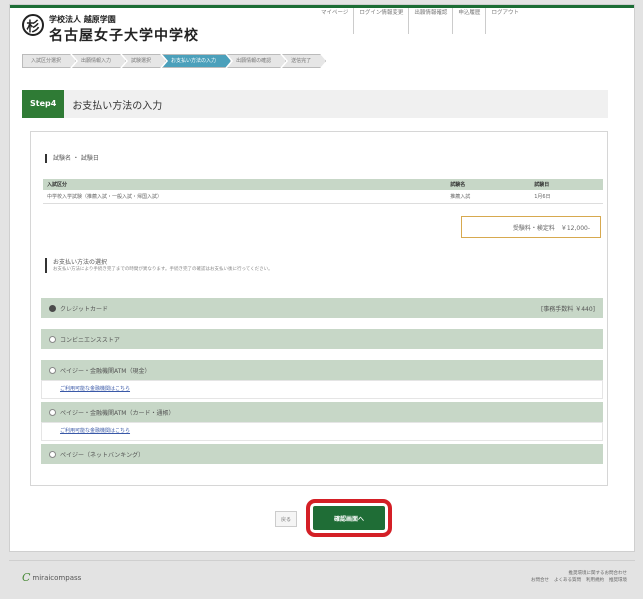 The width and height of the screenshot is (643, 599). I want to click on exam-table-header: 入試区分 試験名 試験日, so click(323, 184).